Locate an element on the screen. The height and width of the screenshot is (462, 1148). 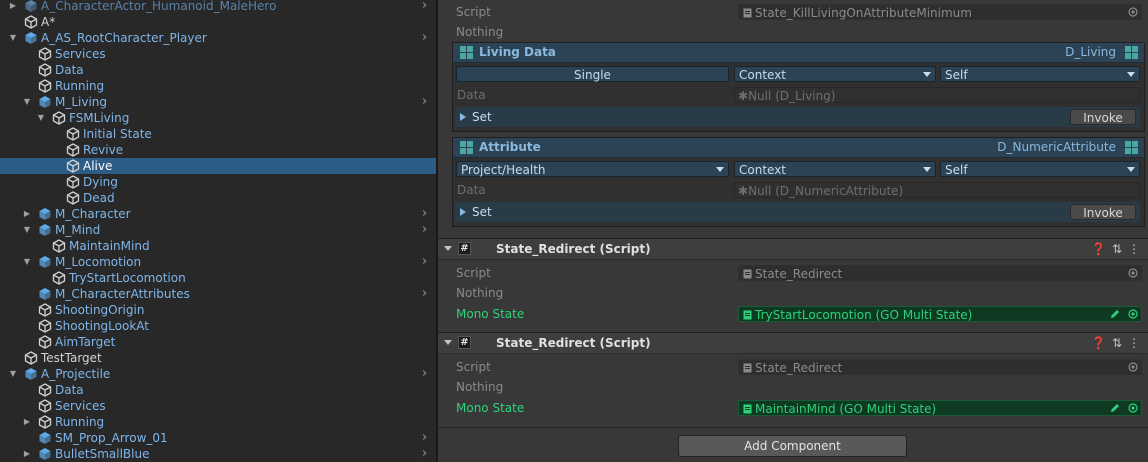
hierarchy-item: Dying is located at coordinates (218, 182).